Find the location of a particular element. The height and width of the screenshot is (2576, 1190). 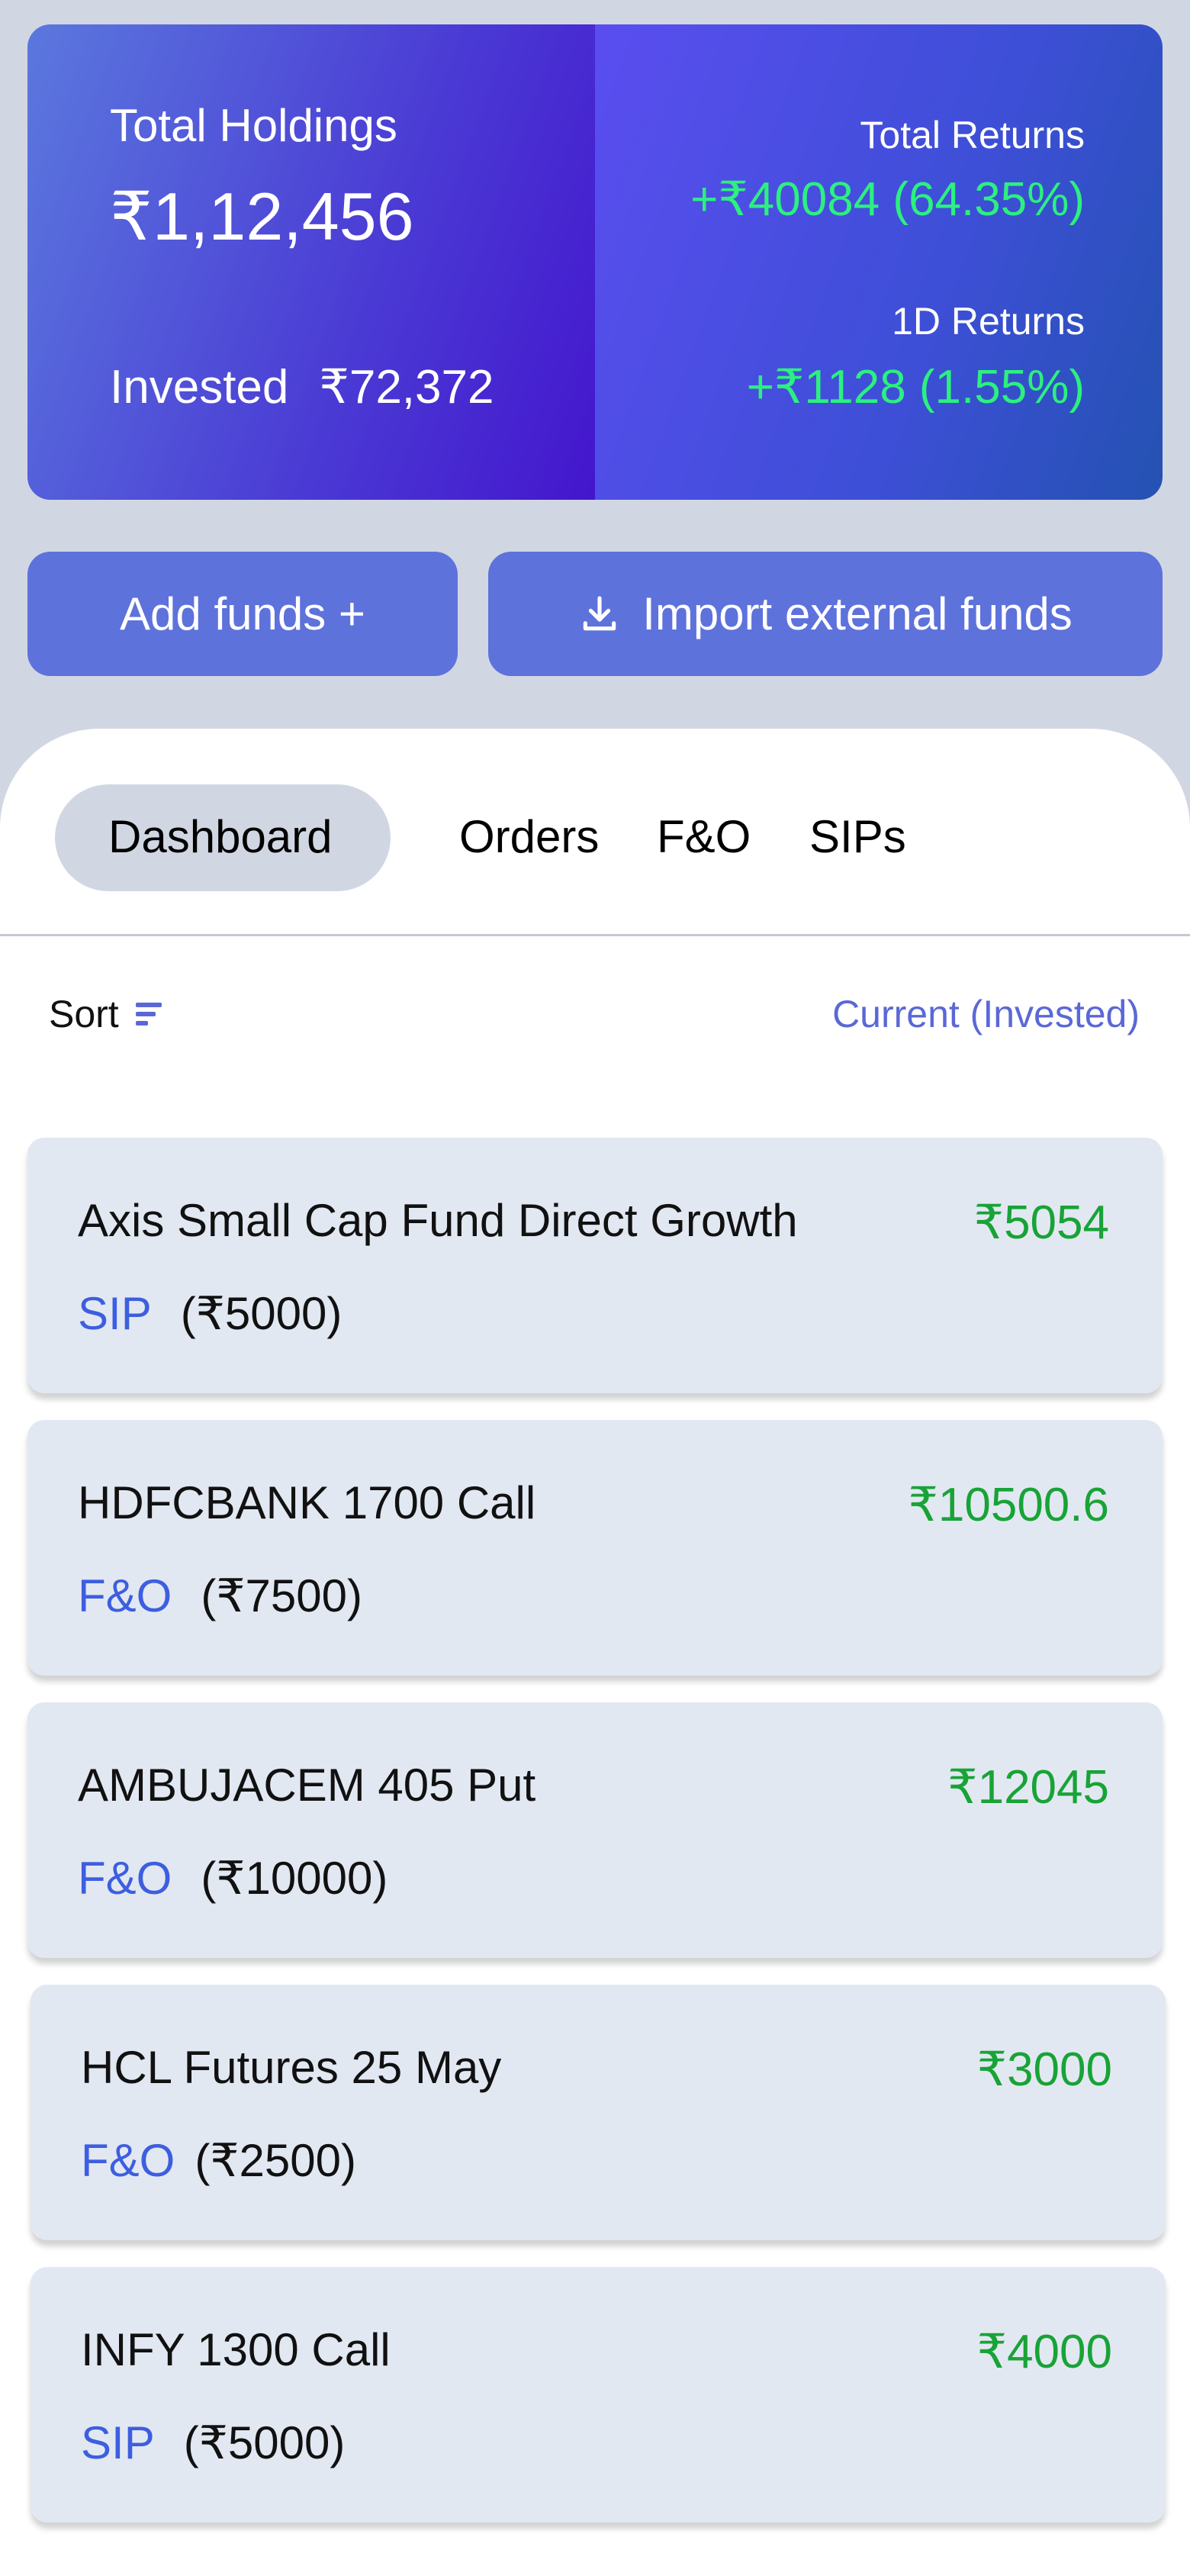

total-returns-label: Total Returns is located at coordinates (972, 135).